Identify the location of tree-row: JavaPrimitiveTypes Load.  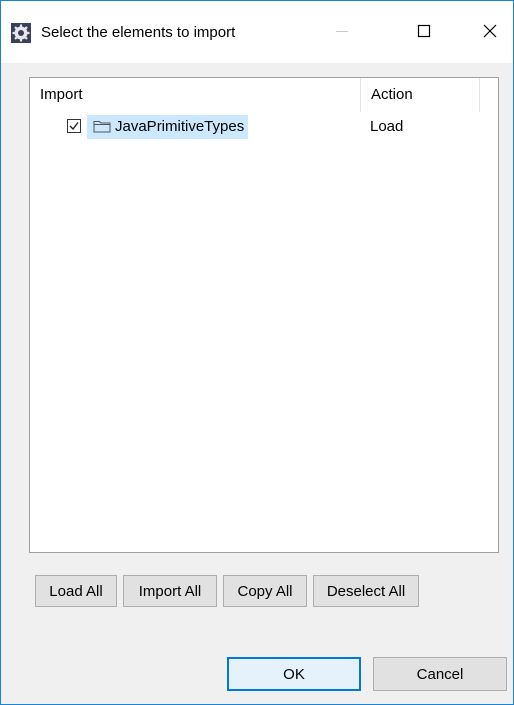
(263, 127).